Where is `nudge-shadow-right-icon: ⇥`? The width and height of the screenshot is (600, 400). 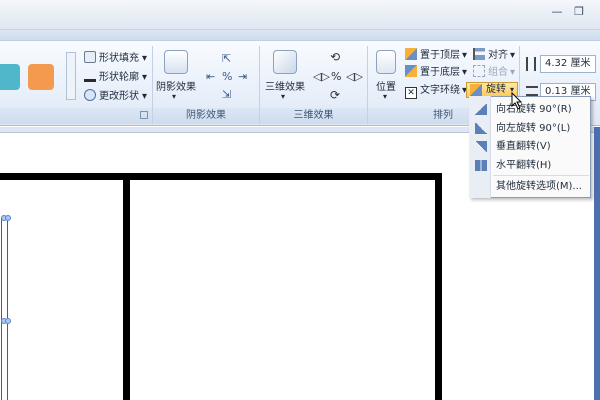
nudge-shadow-right-icon: ⇥ is located at coordinates (242, 76).